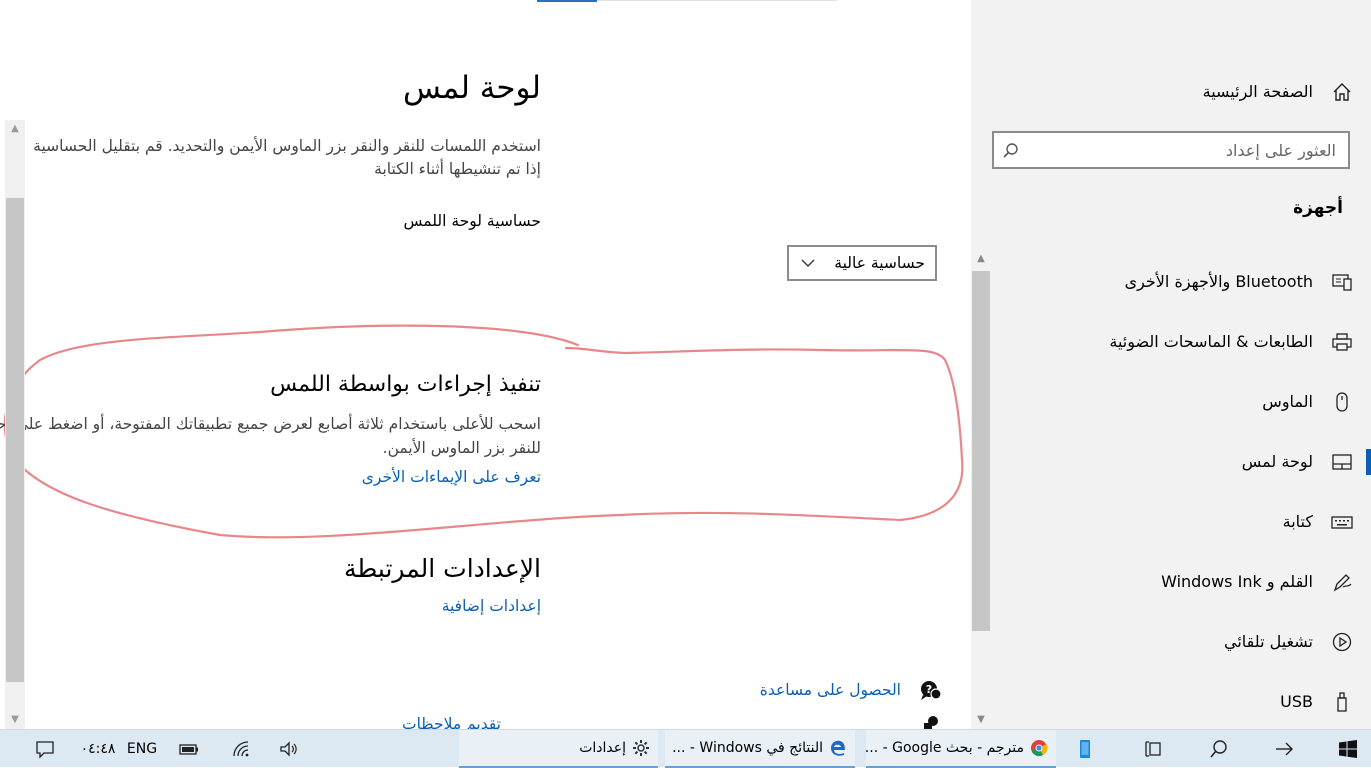  What do you see at coordinates (241, 749) in the screenshot?
I see `wifi-icon` at bounding box center [241, 749].